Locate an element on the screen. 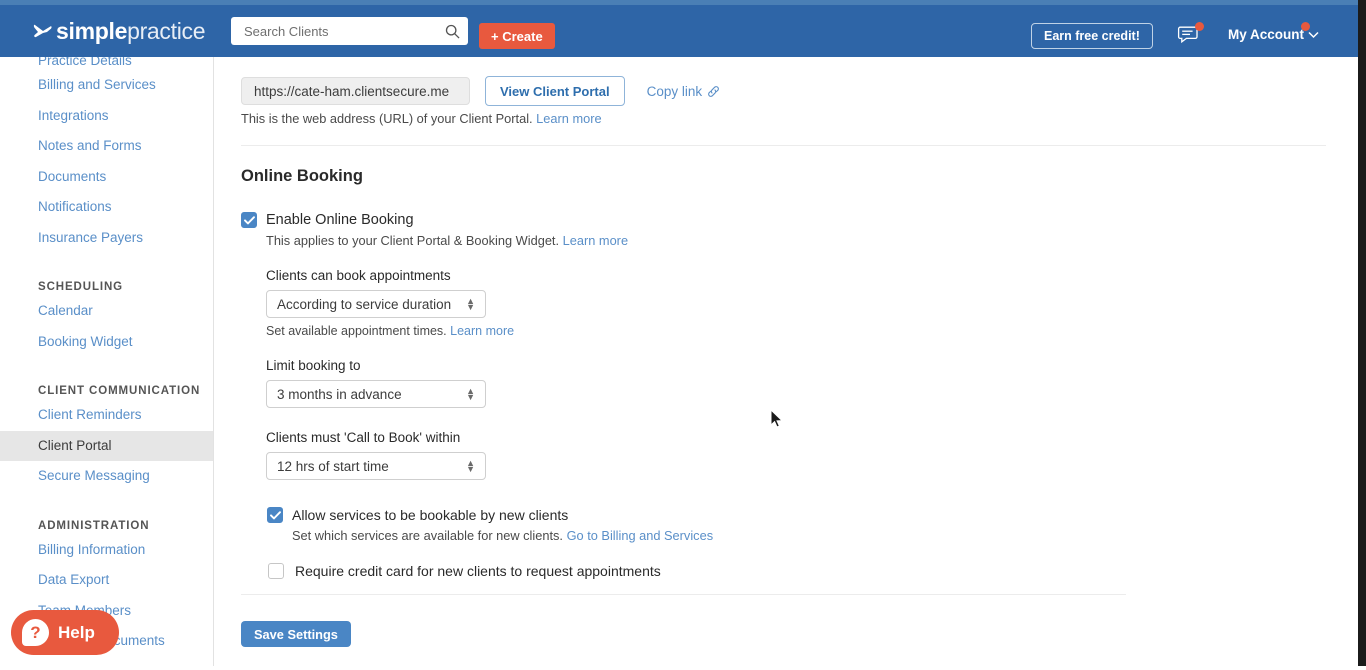 This screenshot has height=670, width=1366. save-settings-button: Save Settings is located at coordinates (296, 634).